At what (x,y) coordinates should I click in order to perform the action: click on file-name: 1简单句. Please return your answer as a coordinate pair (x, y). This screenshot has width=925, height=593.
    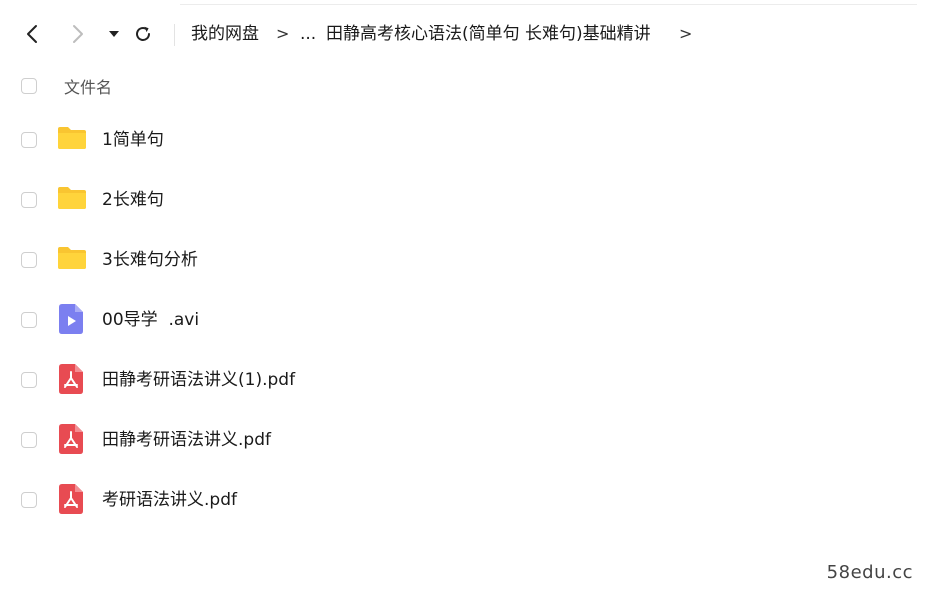
    Looking at the image, I should click on (133, 140).